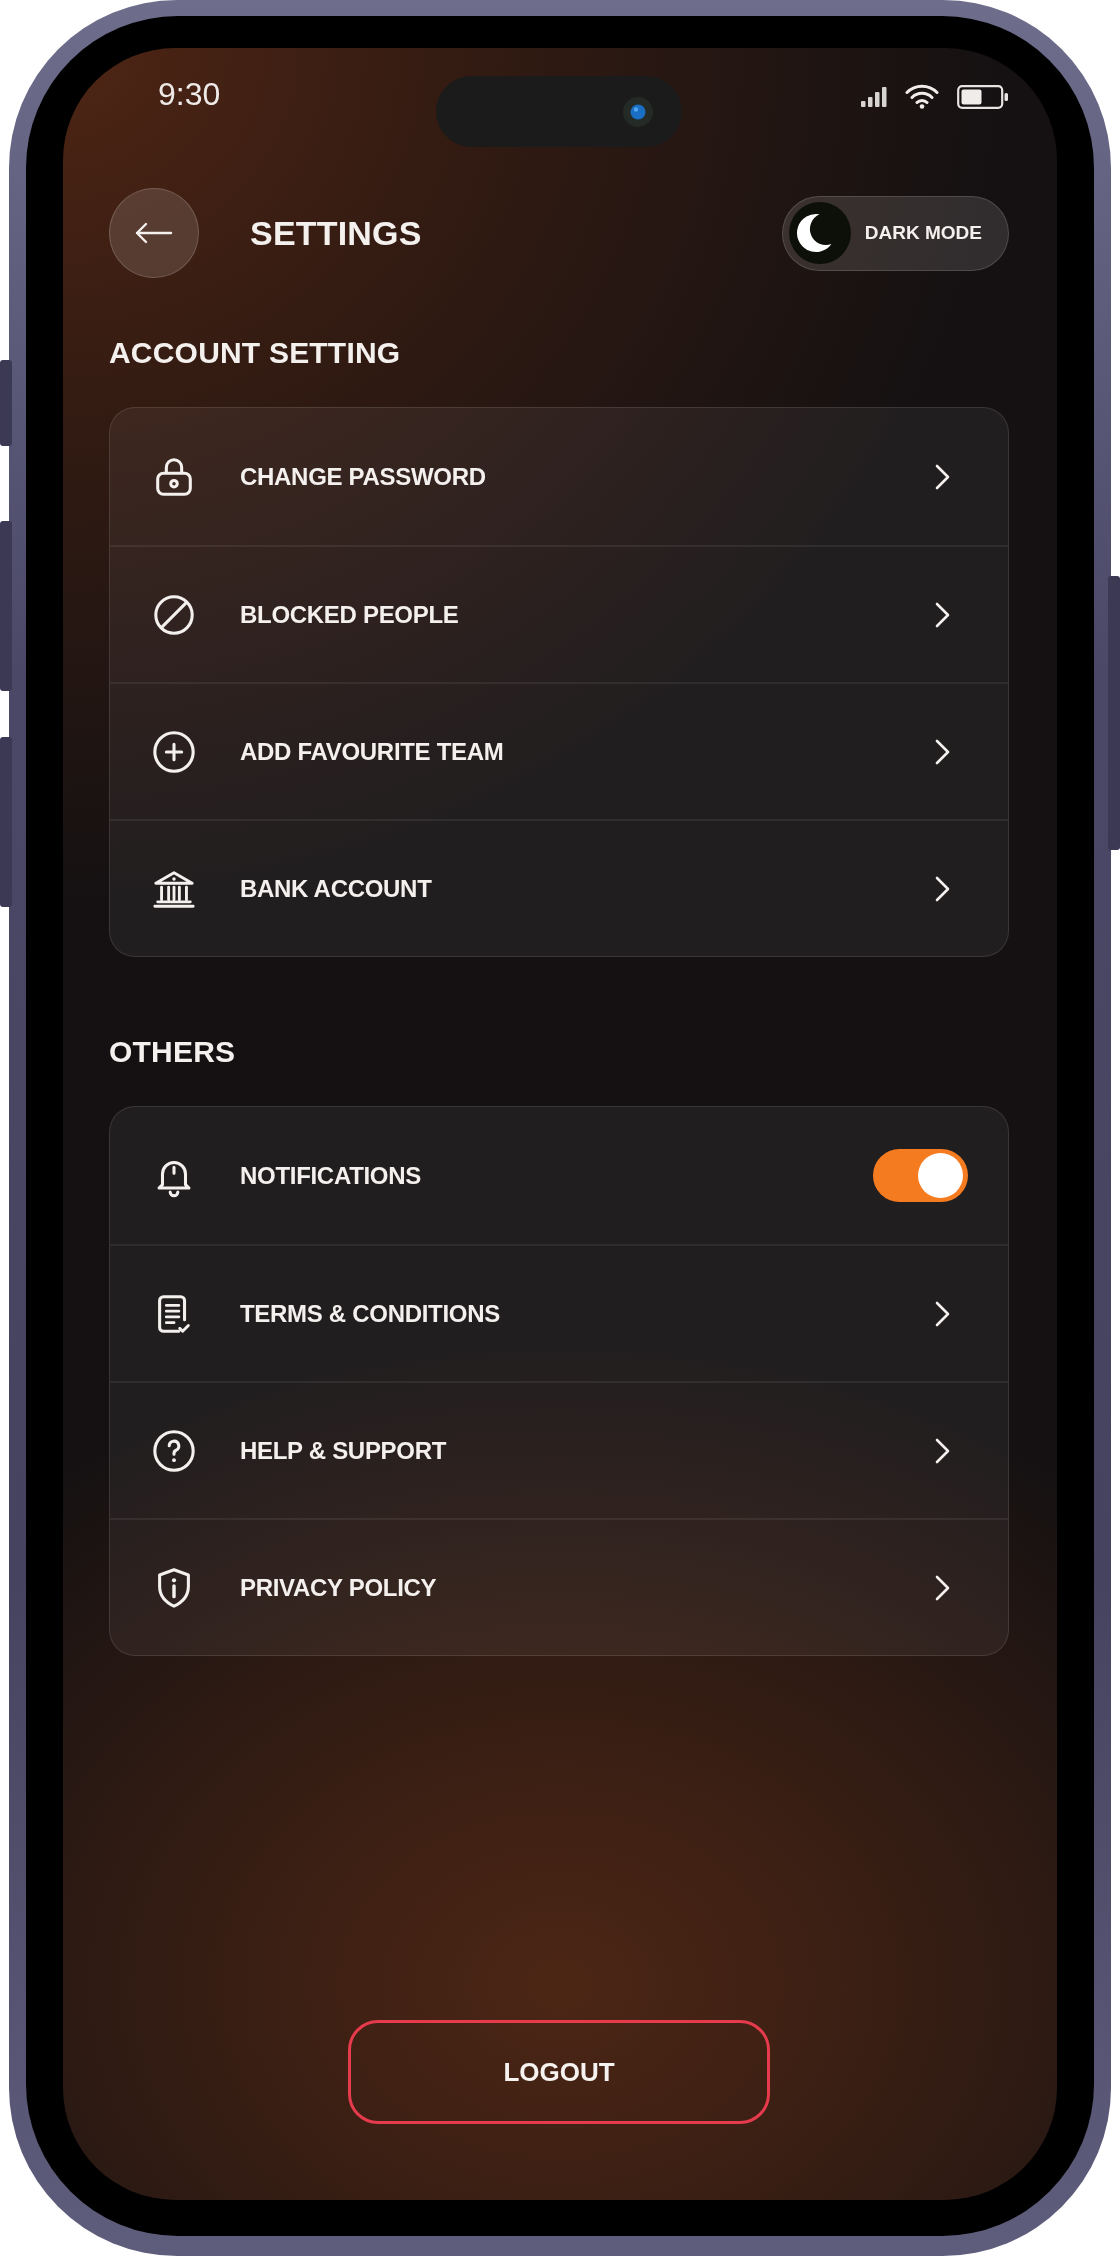  I want to click on moon-icon, so click(819, 233).